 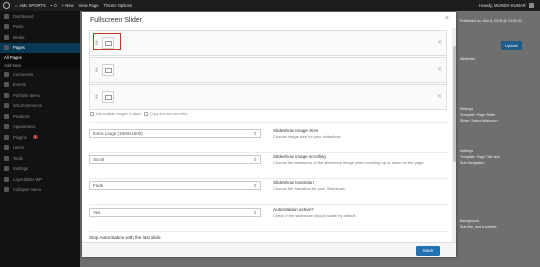 What do you see at coordinates (466, 109) in the screenshot?
I see `meta-line-1: Settings` at bounding box center [466, 109].